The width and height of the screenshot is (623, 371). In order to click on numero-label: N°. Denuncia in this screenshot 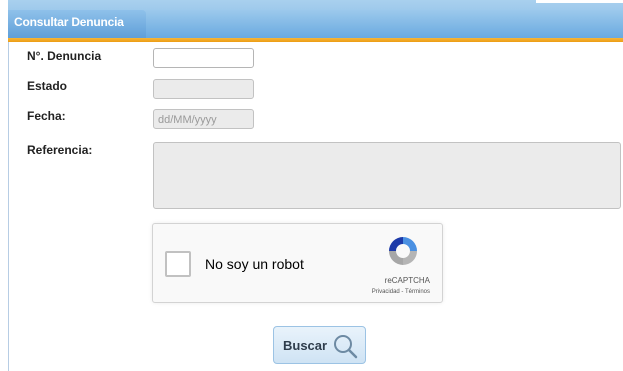, I will do `click(64, 56)`.